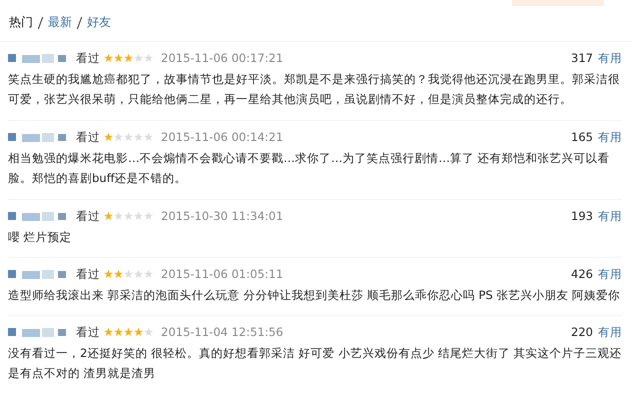 The width and height of the screenshot is (640, 411). I want to click on review-text: 嚶 烂片预定, so click(40, 237).